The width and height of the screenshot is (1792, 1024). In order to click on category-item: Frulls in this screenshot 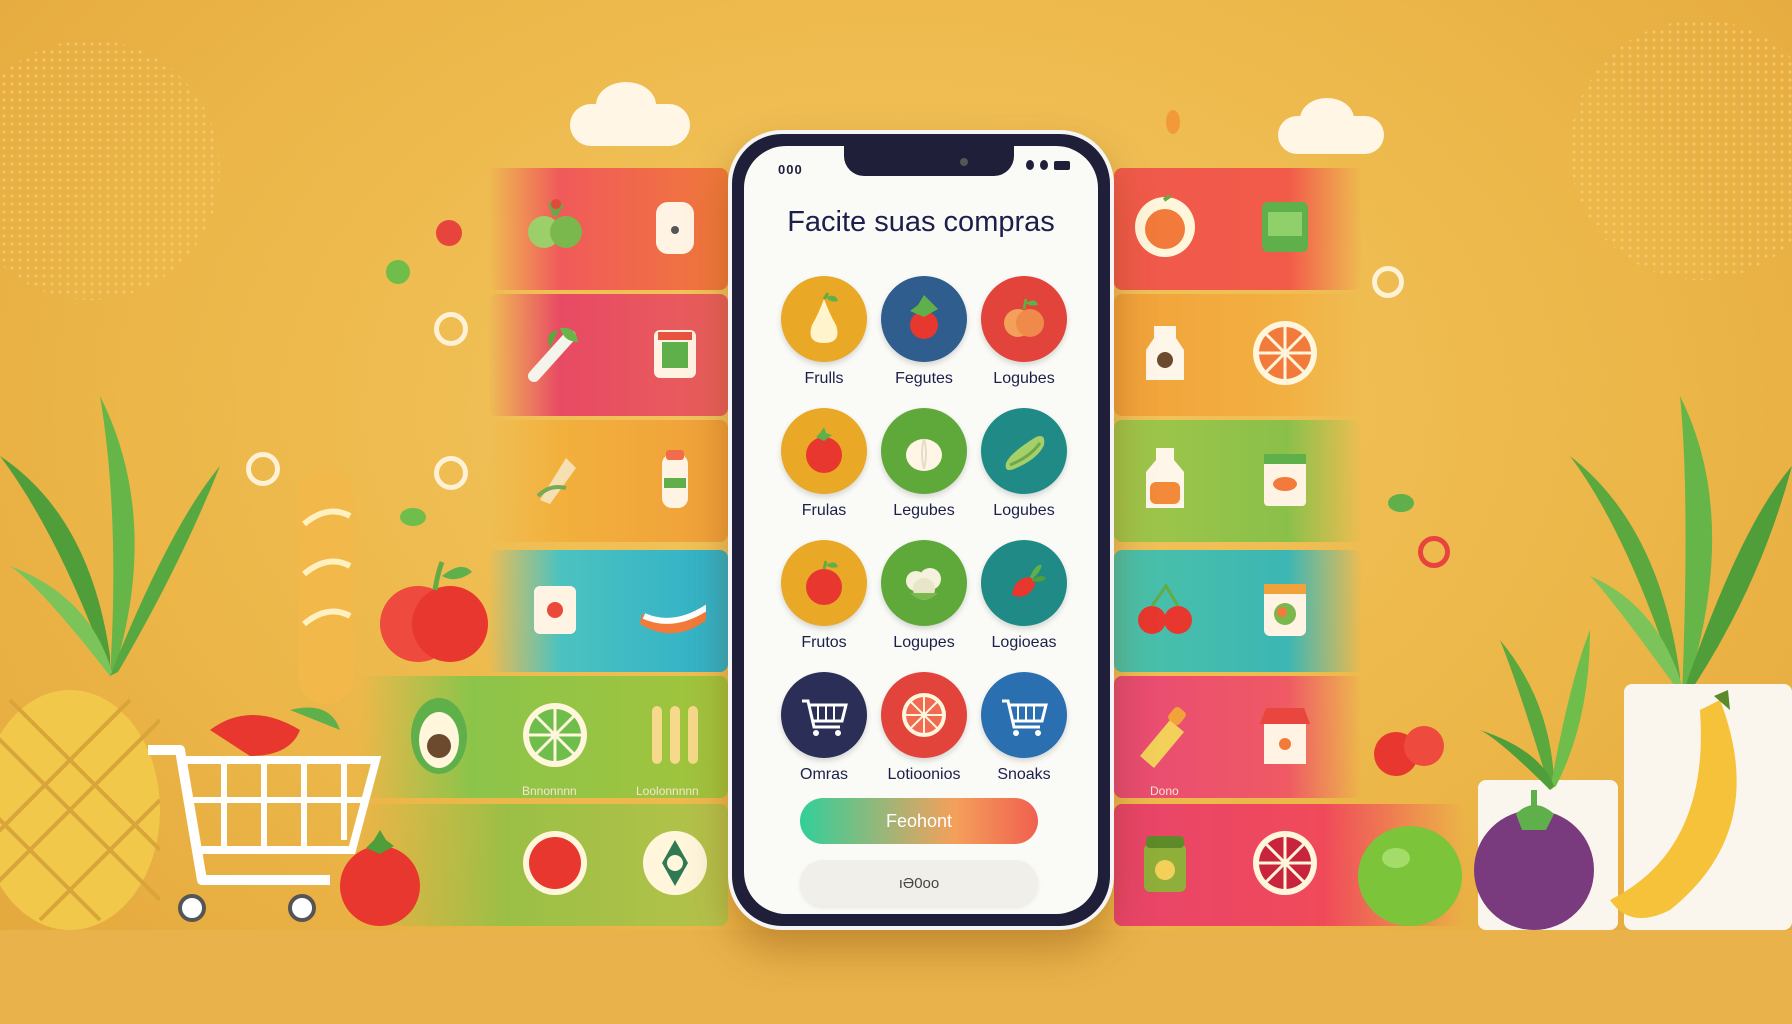, I will do `click(824, 332)`.